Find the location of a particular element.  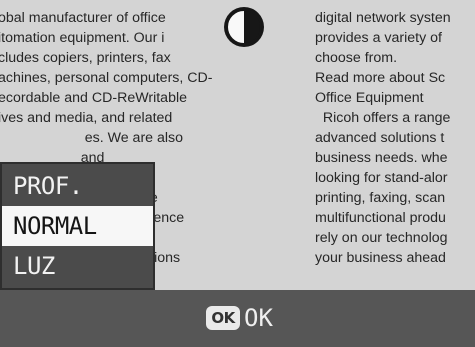

document-line: multifunctional produ is located at coordinates (380, 218).